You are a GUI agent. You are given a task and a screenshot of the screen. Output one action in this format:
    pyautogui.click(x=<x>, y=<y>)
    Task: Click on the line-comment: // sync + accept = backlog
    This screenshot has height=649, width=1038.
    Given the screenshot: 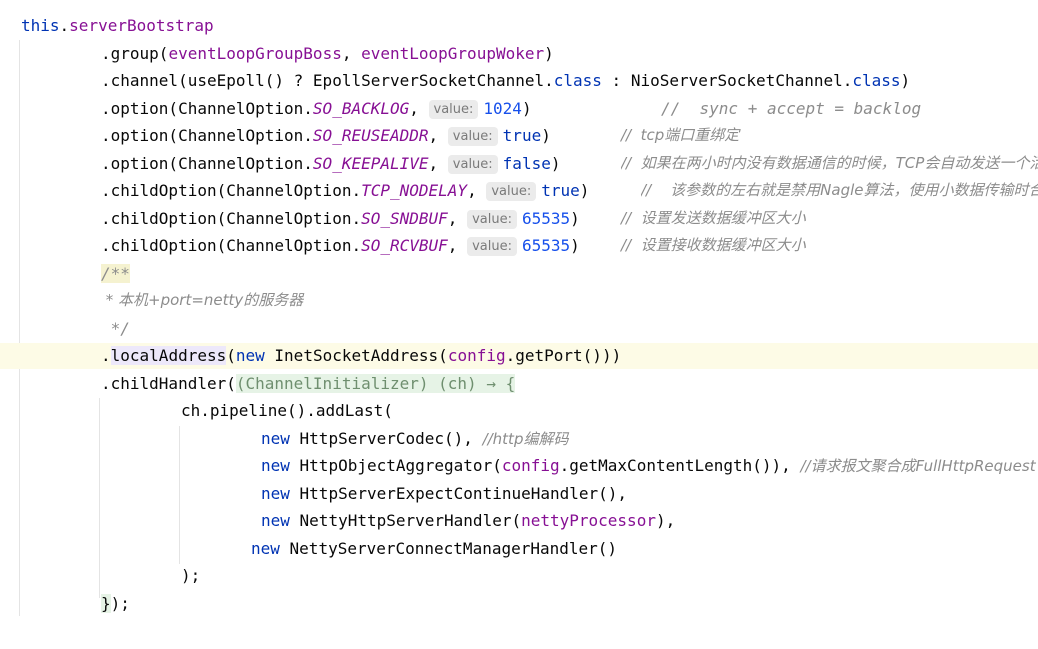 What is the action you would take?
    pyautogui.click(x=791, y=108)
    